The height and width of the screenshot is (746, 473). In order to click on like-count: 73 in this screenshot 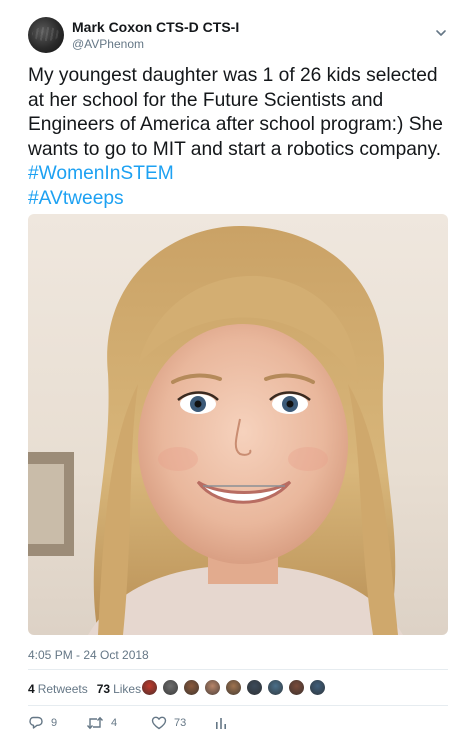, I will do `click(180, 723)`.